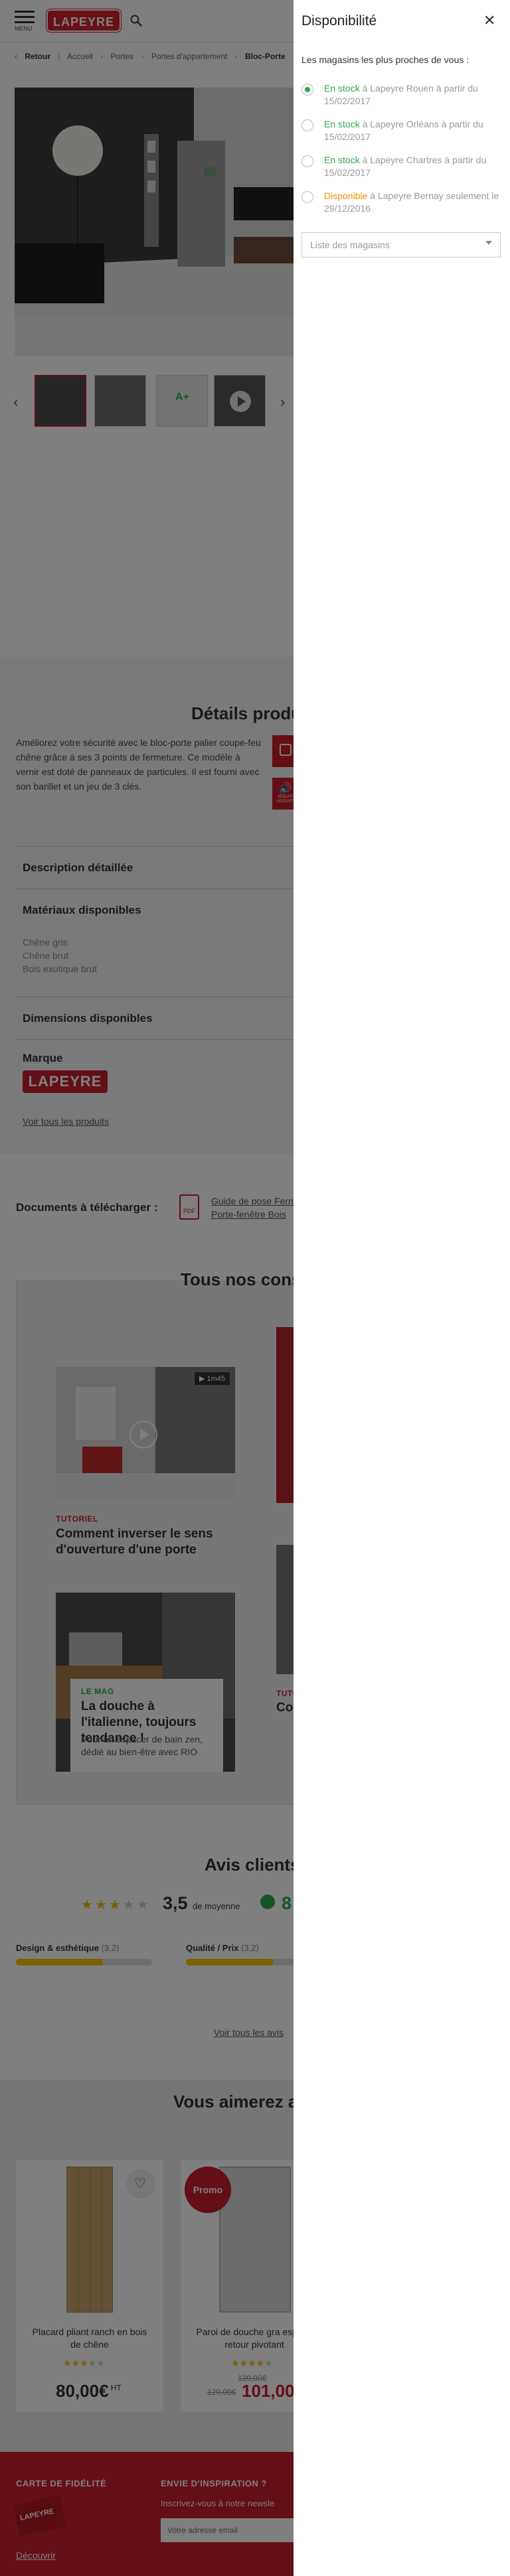  I want to click on drawer-title: Disponibilité, so click(339, 21).